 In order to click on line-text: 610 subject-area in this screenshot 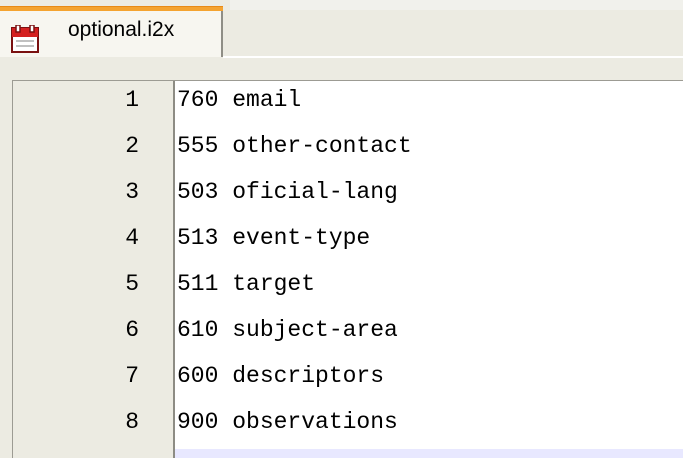, I will do `click(287, 330)`.